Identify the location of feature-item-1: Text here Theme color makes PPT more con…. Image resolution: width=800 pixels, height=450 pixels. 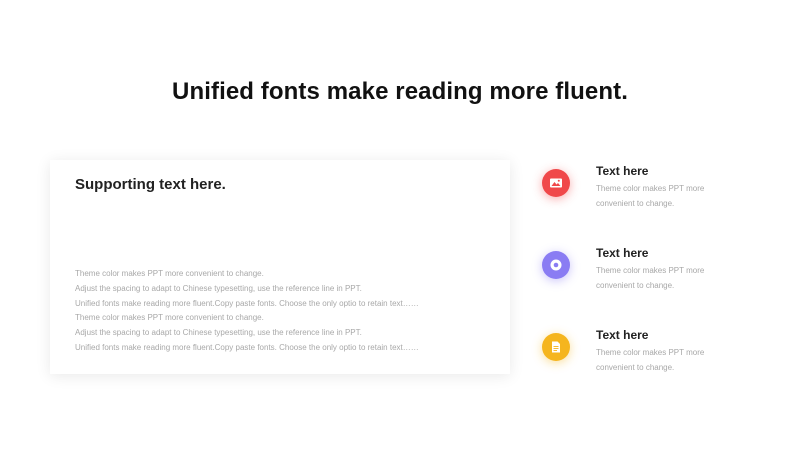
(657, 192).